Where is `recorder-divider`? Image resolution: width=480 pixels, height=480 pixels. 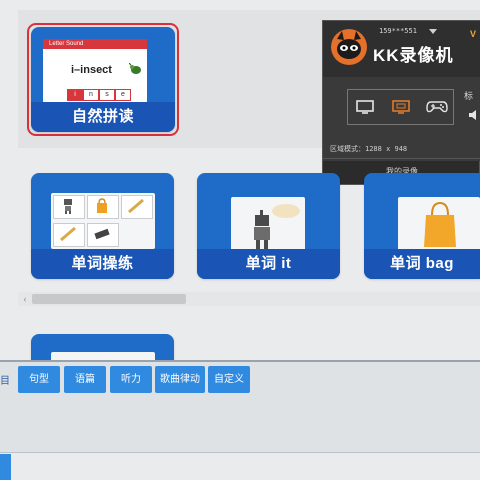 recorder-divider is located at coordinates (401, 158).